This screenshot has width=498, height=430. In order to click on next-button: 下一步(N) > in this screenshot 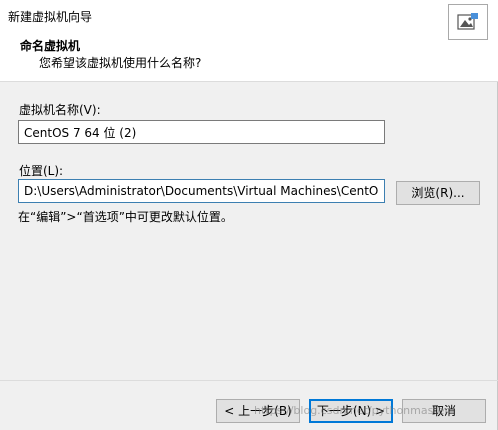, I will do `click(351, 411)`.